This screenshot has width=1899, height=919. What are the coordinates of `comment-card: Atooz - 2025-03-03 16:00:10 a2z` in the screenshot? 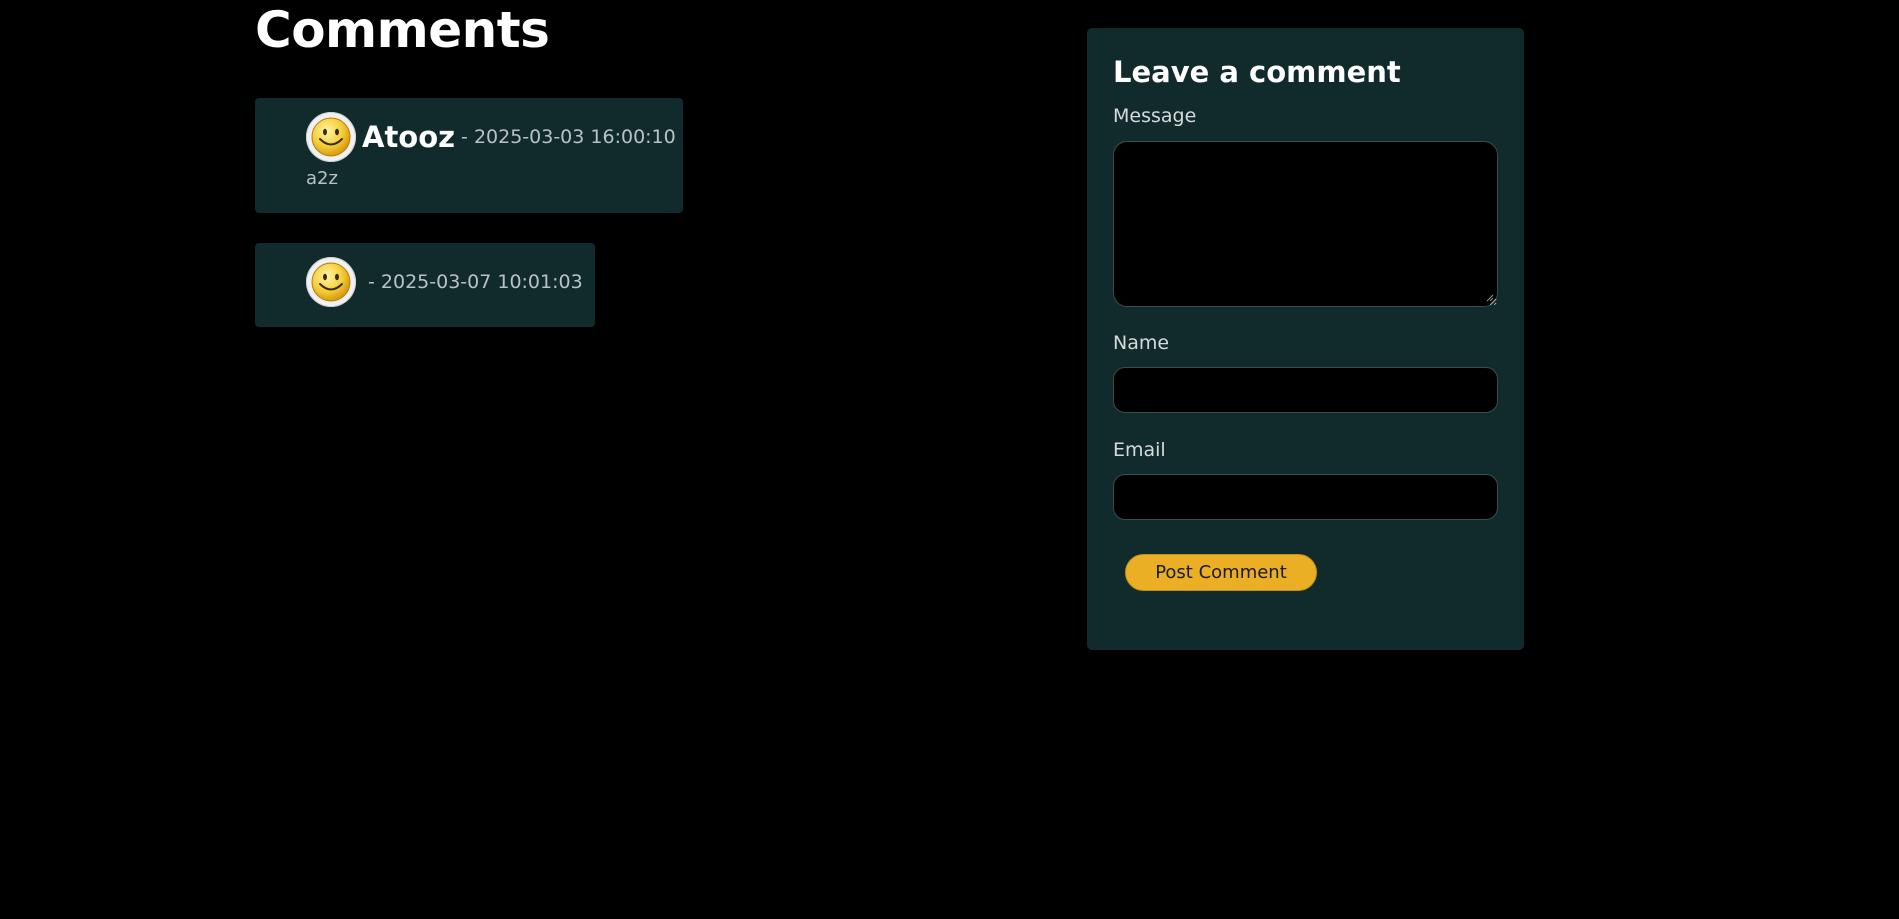 It's located at (469, 155).